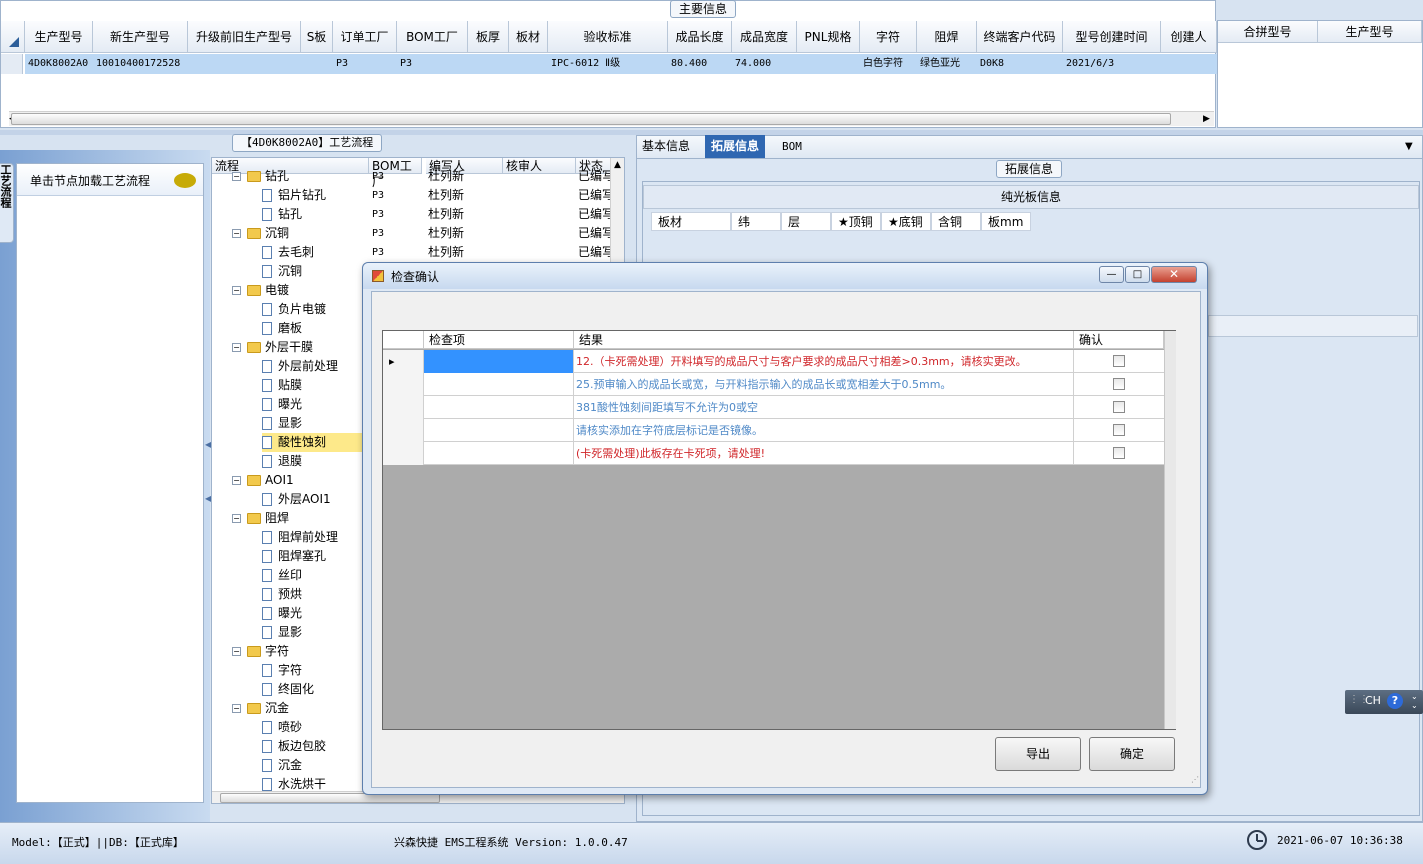  Describe the element at coordinates (888, 64) in the screenshot. I see `cell: 白色字符` at that location.